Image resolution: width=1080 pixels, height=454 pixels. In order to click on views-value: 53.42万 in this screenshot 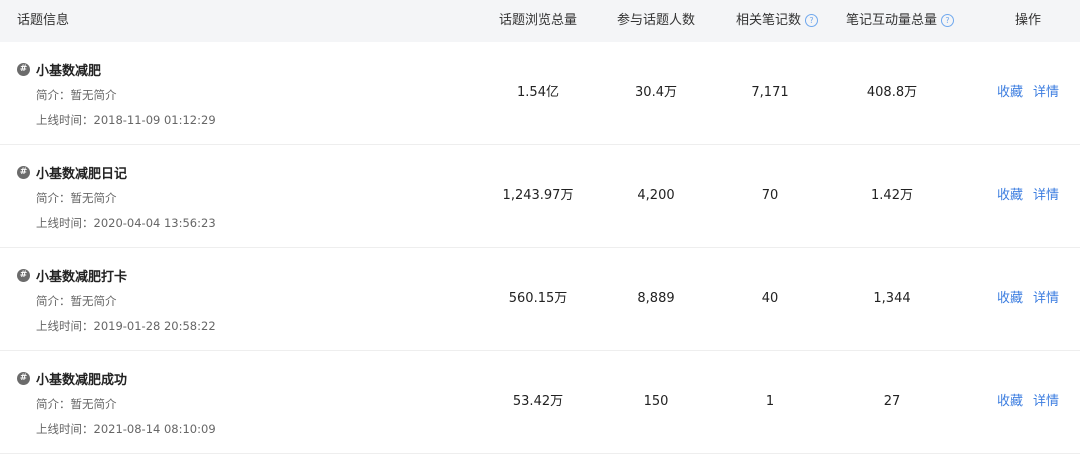, I will do `click(538, 401)`.